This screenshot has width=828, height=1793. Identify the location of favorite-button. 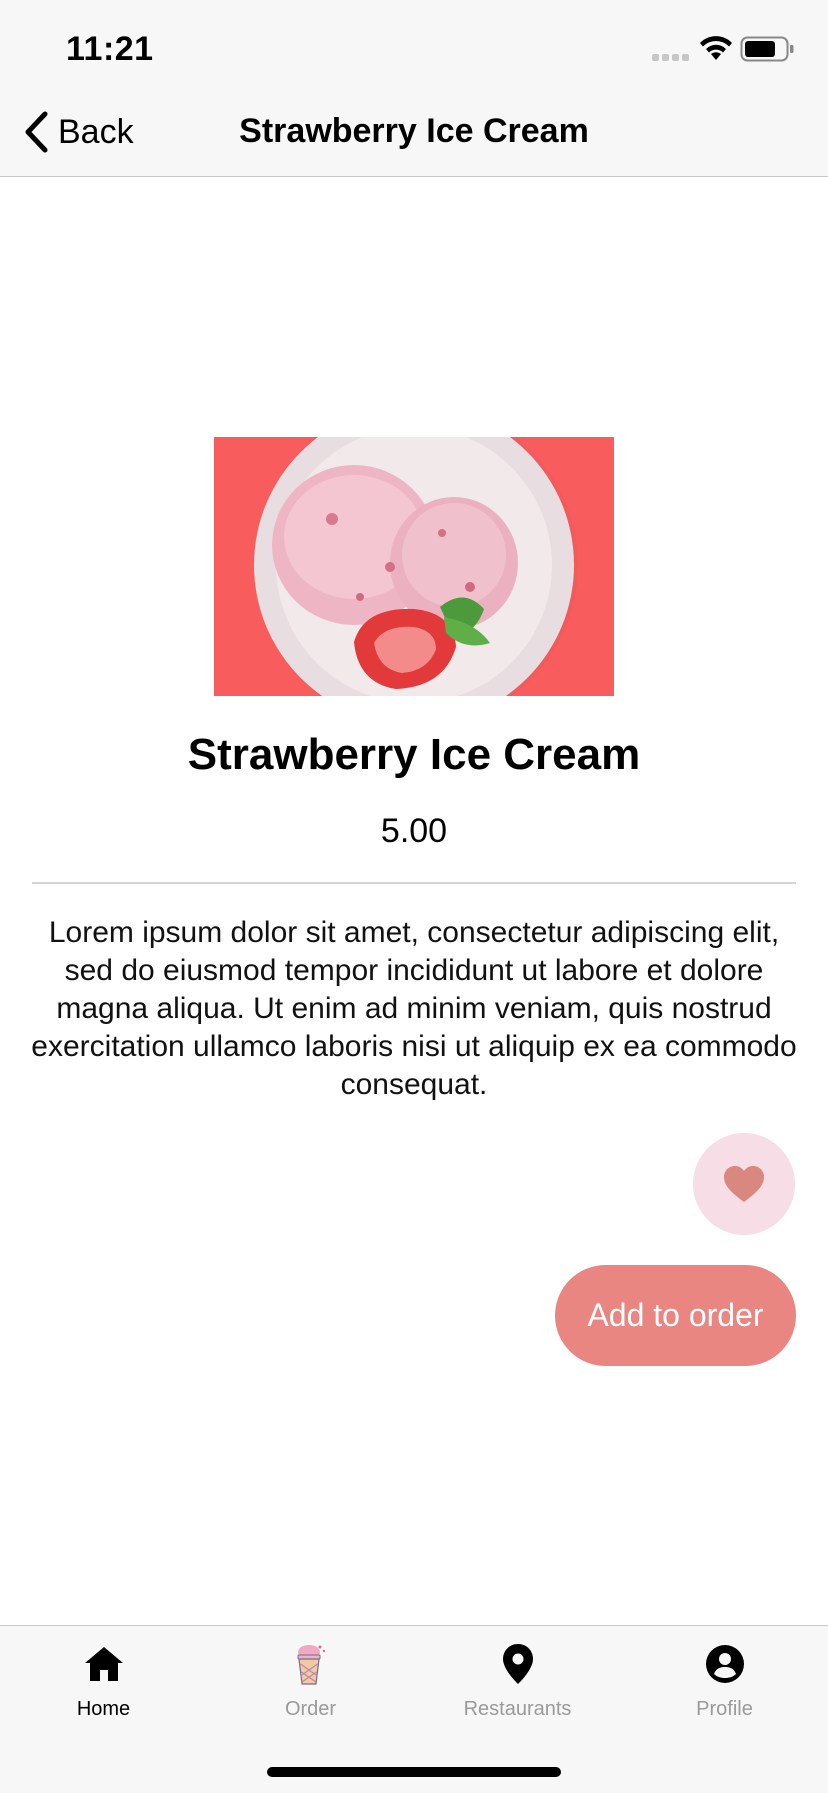
(744, 1184).